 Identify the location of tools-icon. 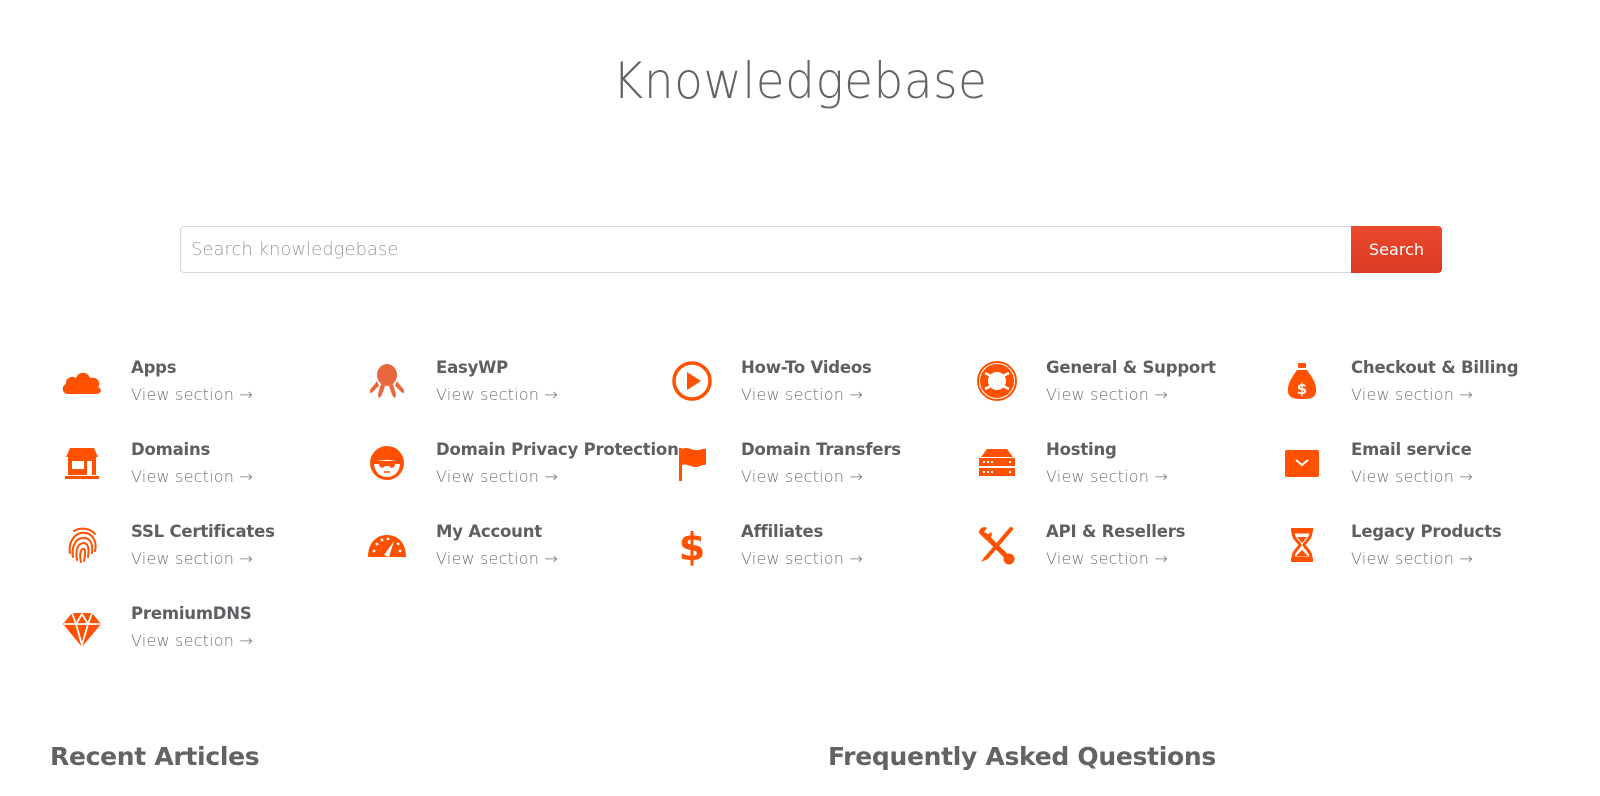
(997, 545).